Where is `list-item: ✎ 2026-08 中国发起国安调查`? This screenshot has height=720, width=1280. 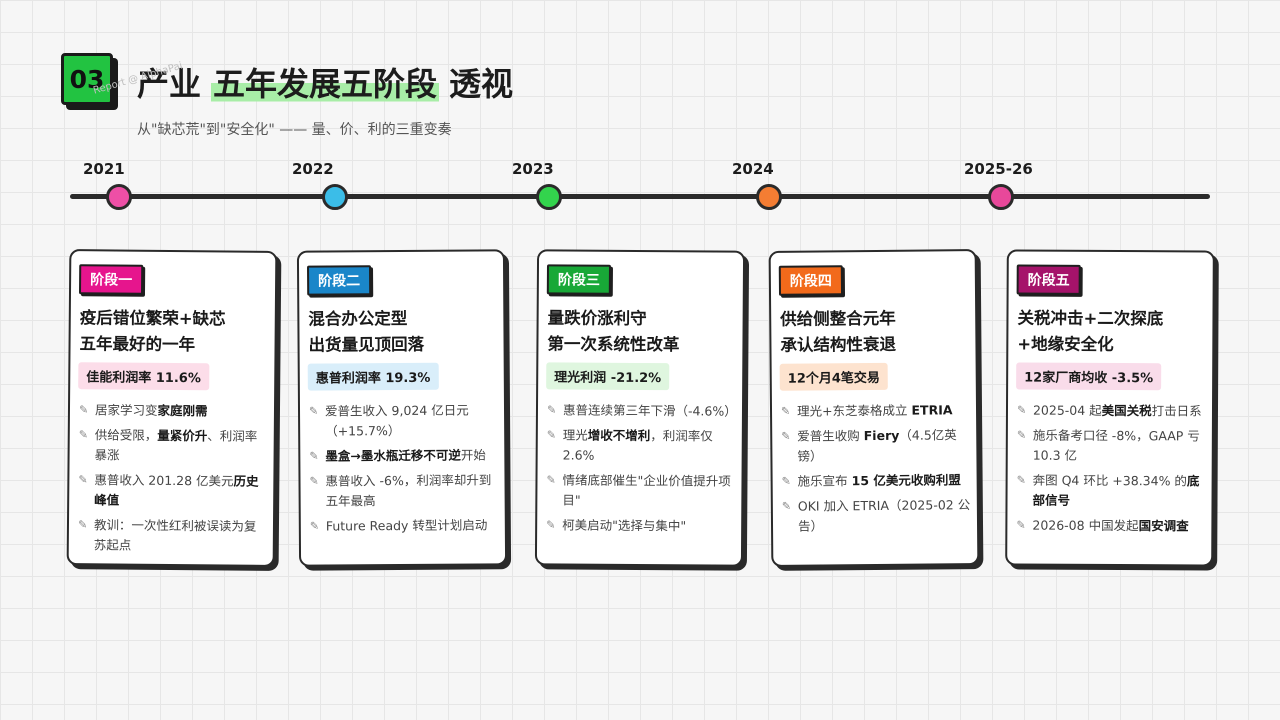
list-item: ✎ 2026-08 中国发起国安调查 is located at coordinates (1111, 526).